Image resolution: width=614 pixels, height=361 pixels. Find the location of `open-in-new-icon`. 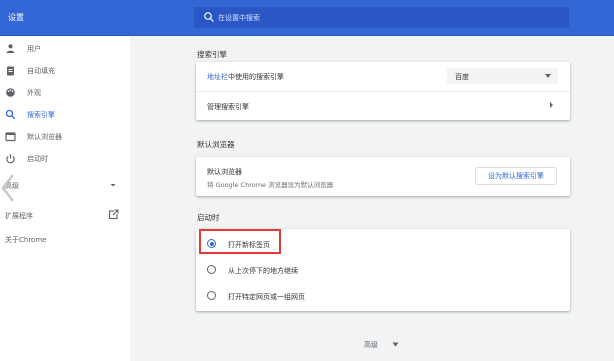

open-in-new-icon is located at coordinates (113, 214).